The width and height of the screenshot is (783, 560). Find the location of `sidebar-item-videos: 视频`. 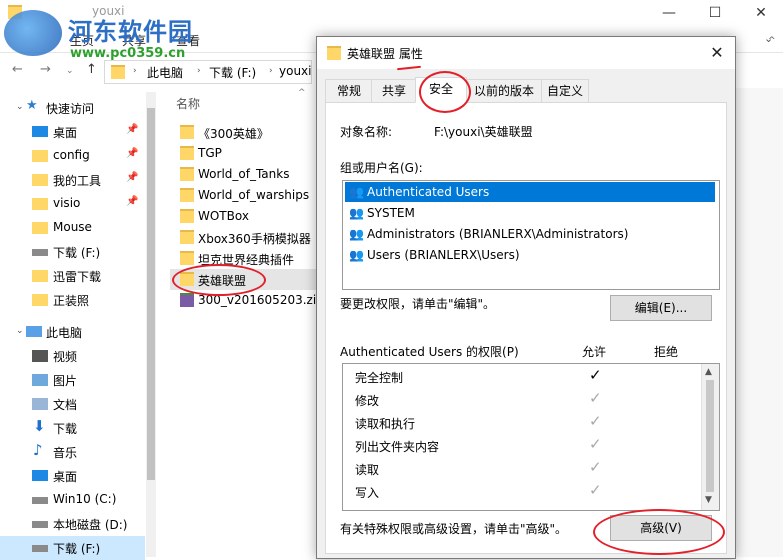

sidebar-item-videos: 视频 is located at coordinates (72, 356).